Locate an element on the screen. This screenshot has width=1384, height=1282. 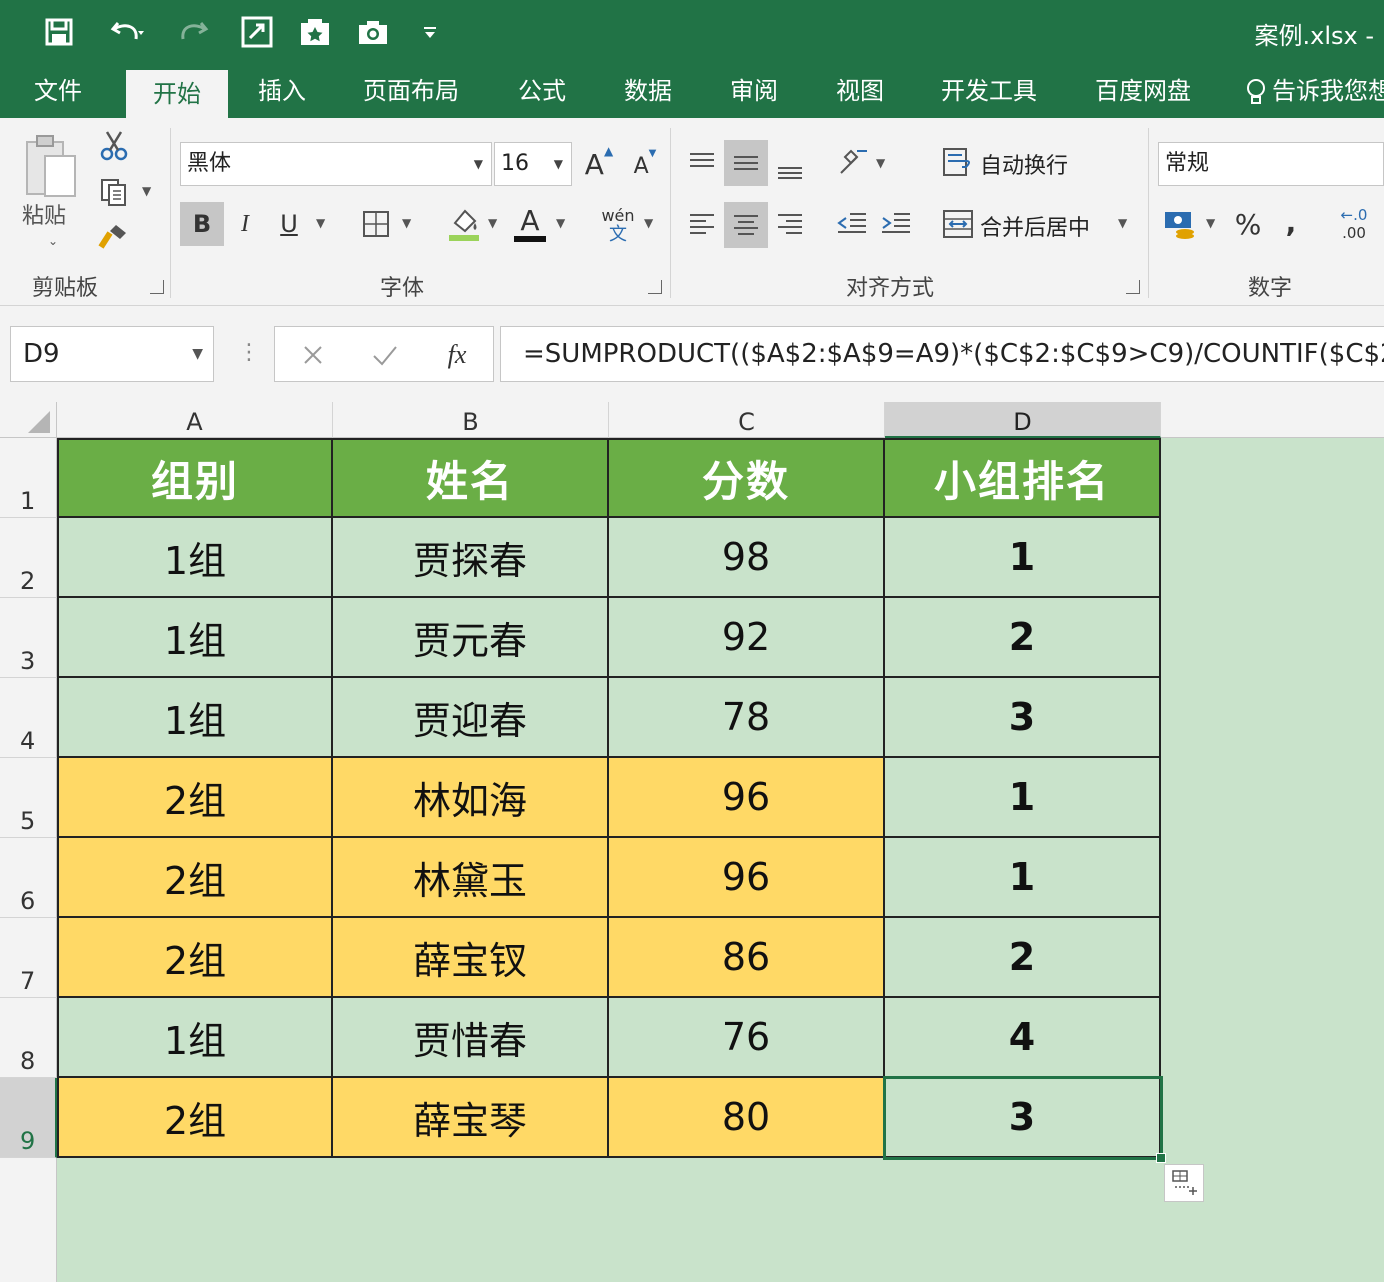
underline-dropdown-icon: ▼ is located at coordinates (320, 223).